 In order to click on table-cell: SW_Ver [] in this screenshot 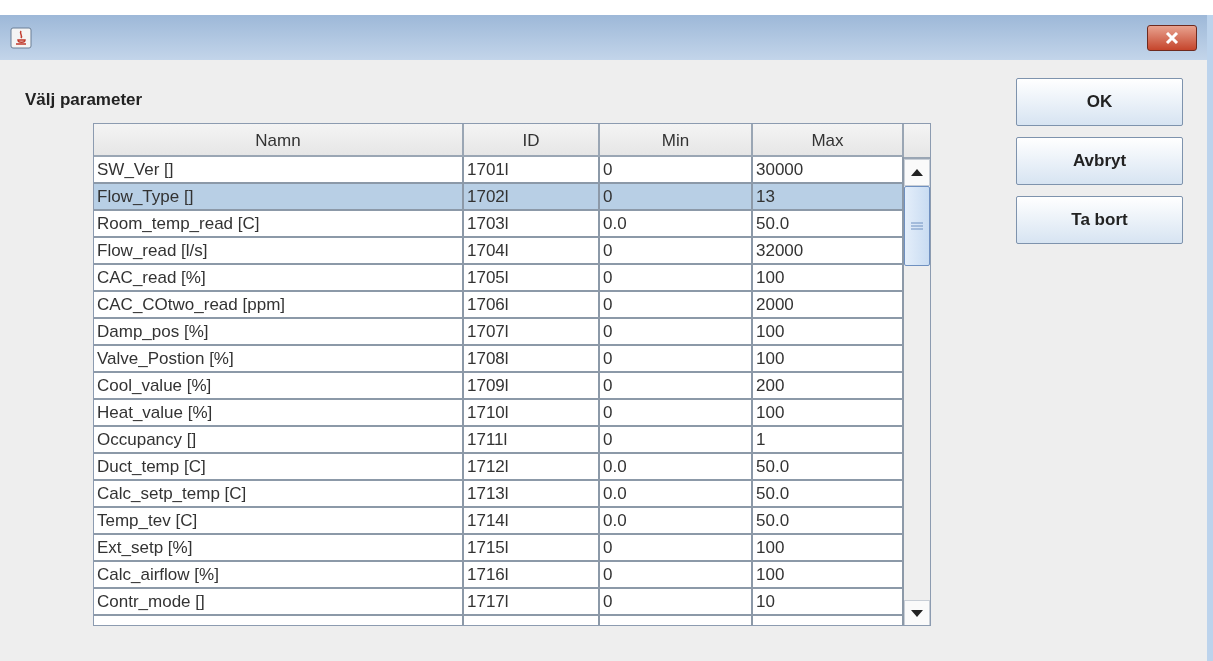, I will do `click(279, 170)`.